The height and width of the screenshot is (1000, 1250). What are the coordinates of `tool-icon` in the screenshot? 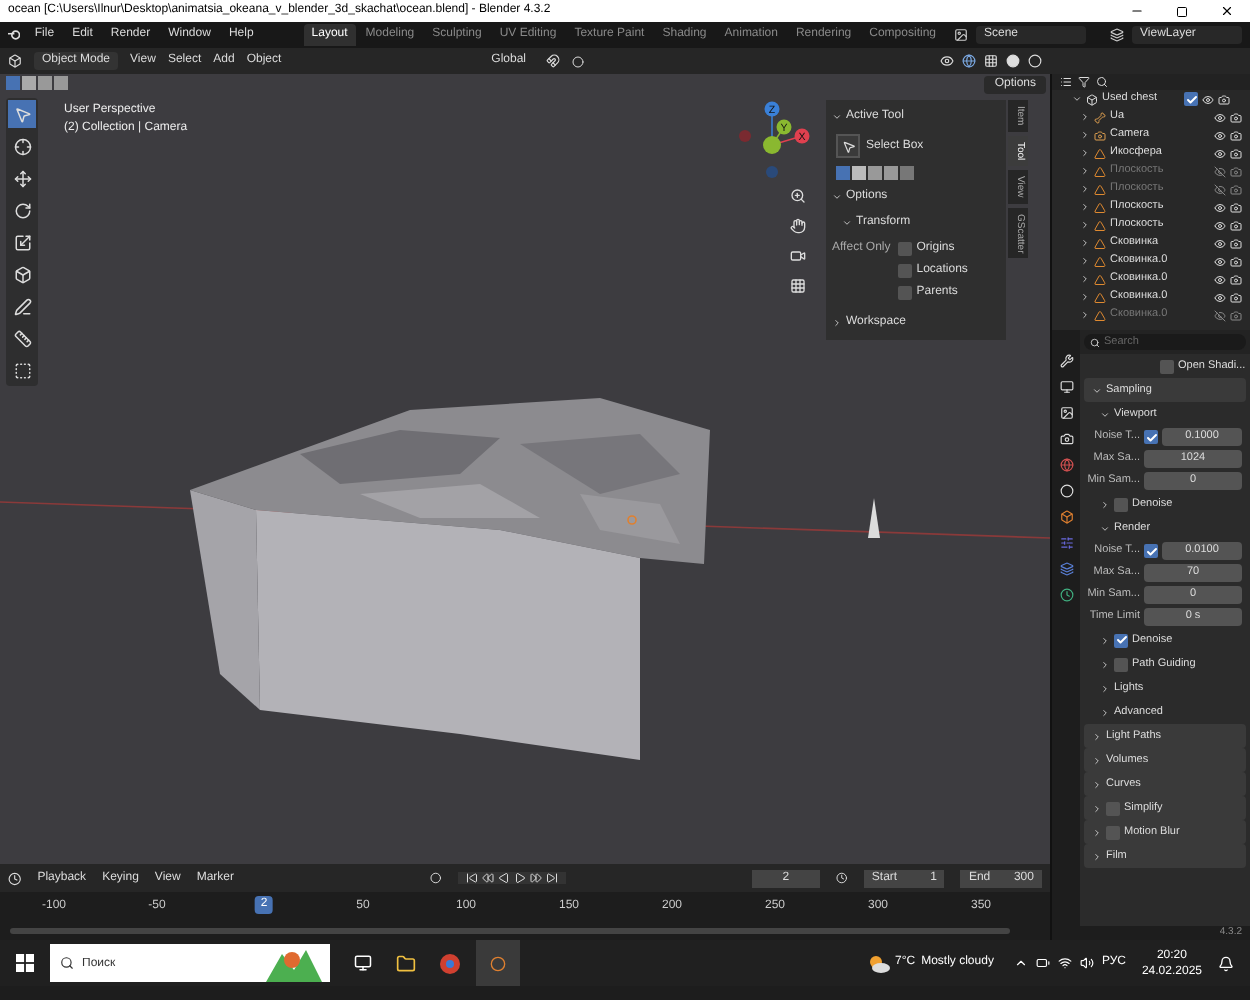 It's located at (848, 146).